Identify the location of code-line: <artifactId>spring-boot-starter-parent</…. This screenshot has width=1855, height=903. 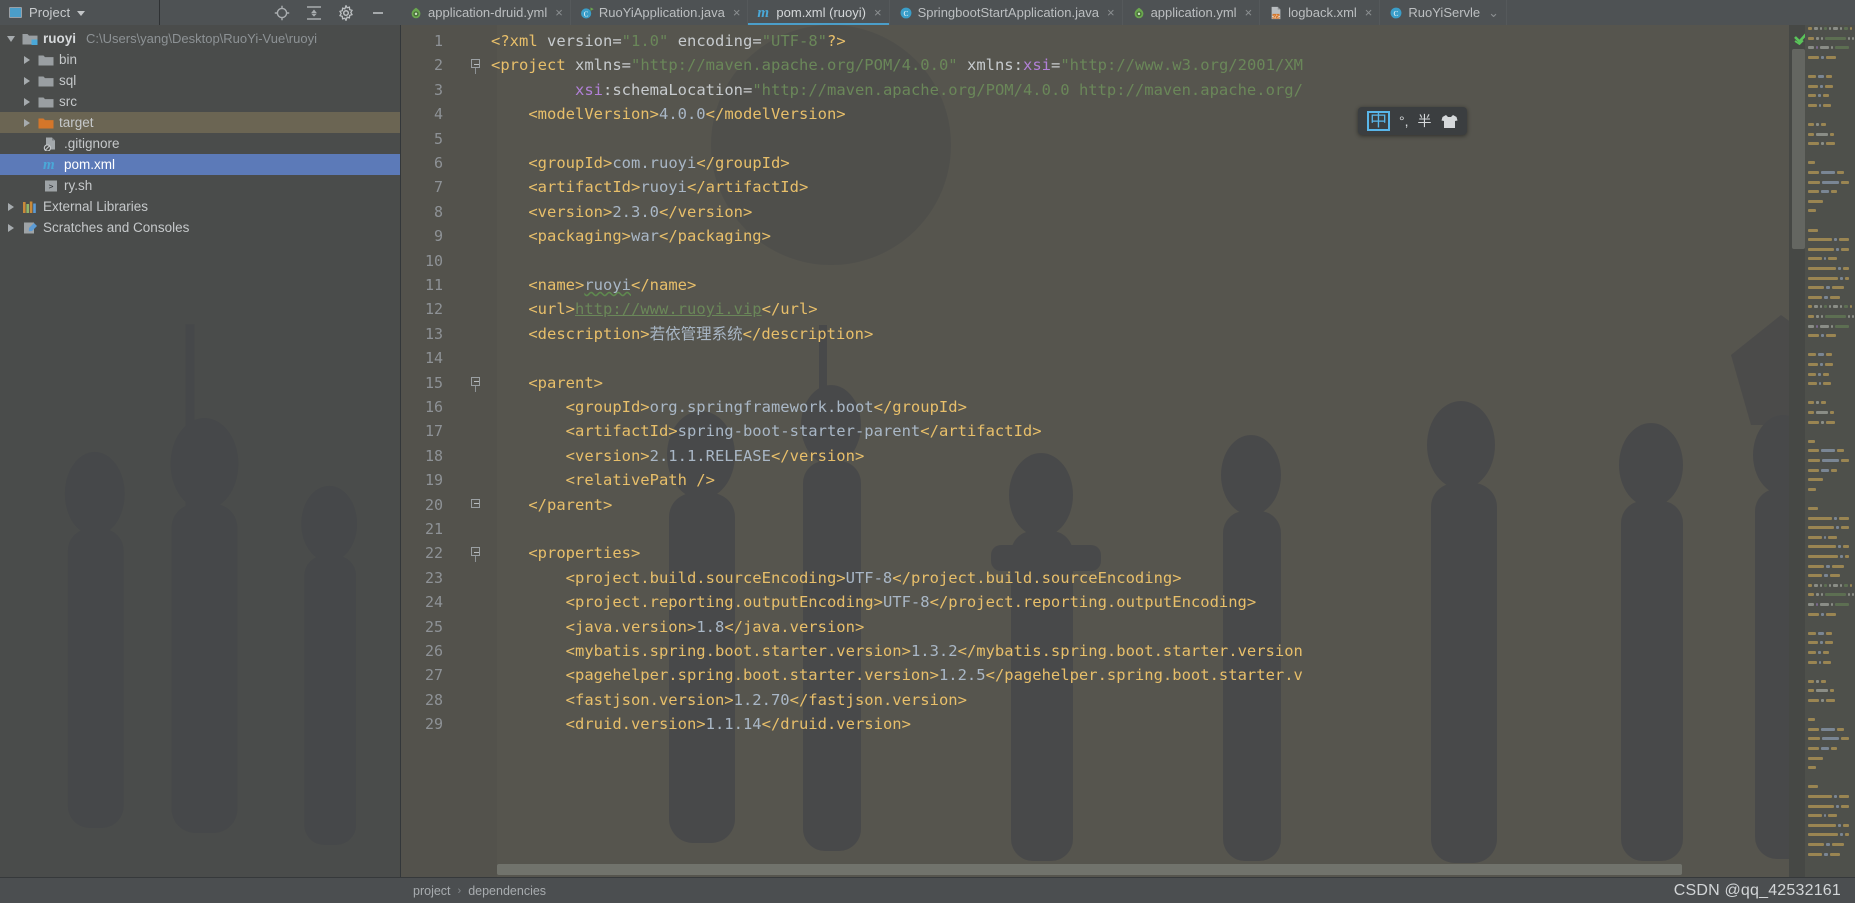
(766, 431).